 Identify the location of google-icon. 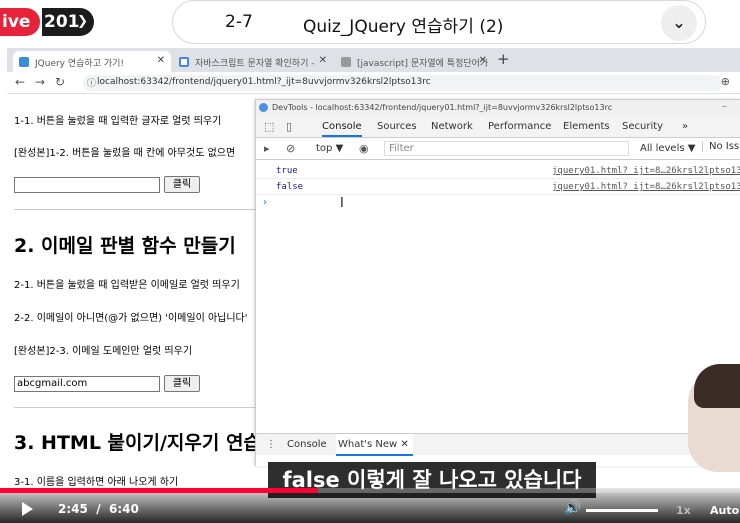
(184, 62).